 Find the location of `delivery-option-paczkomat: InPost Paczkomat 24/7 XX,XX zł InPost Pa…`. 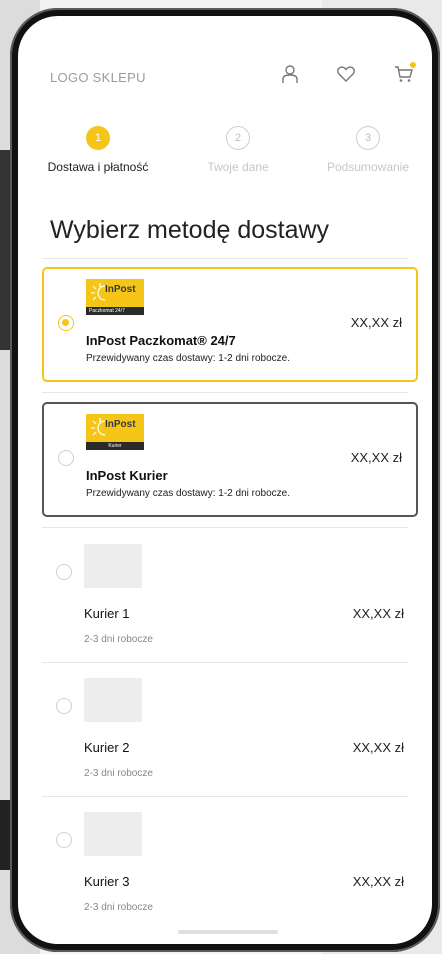

delivery-option-paczkomat: InPost Paczkomat 24/7 XX,XX zł InPost Pa… is located at coordinates (230, 324).